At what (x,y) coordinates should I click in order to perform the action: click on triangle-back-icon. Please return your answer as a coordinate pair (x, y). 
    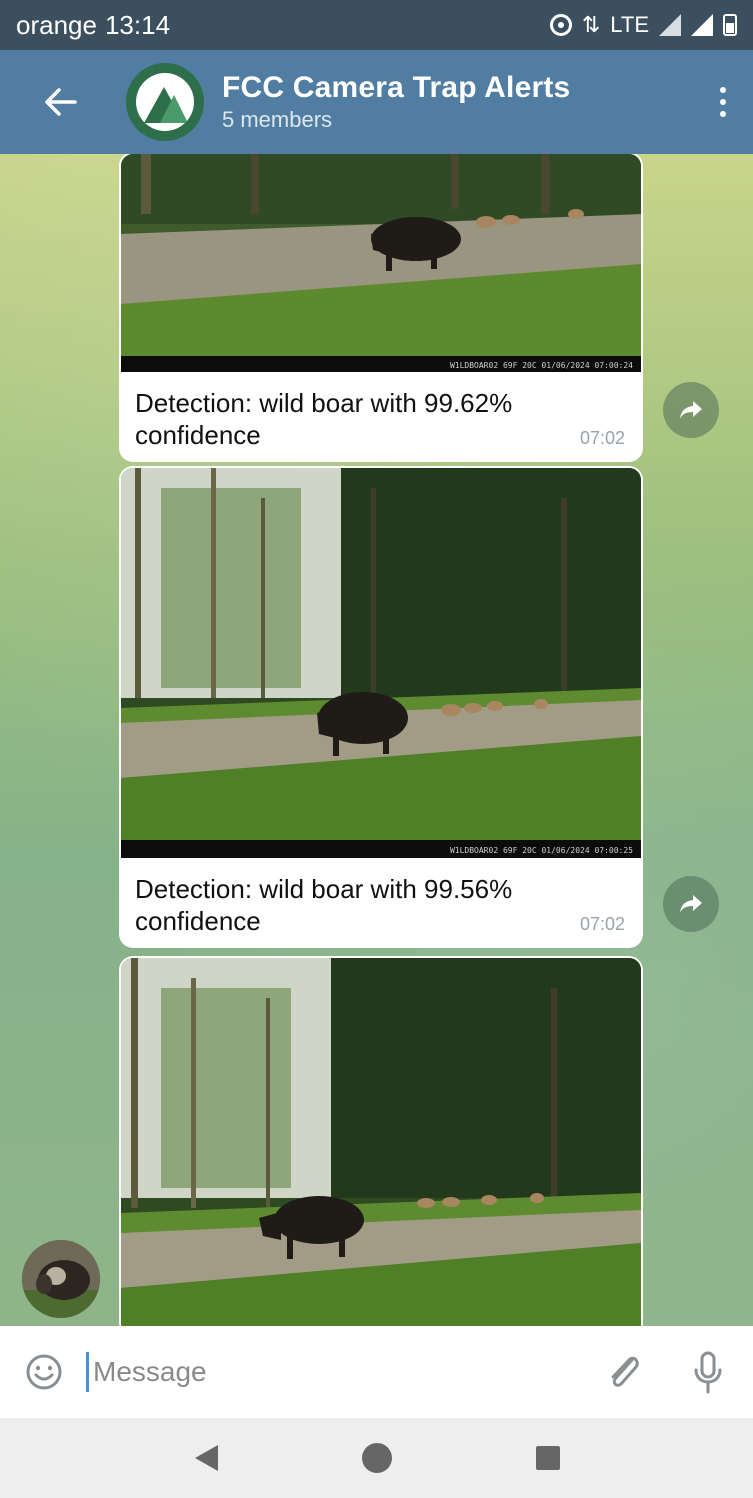
    Looking at the image, I should click on (206, 1458).